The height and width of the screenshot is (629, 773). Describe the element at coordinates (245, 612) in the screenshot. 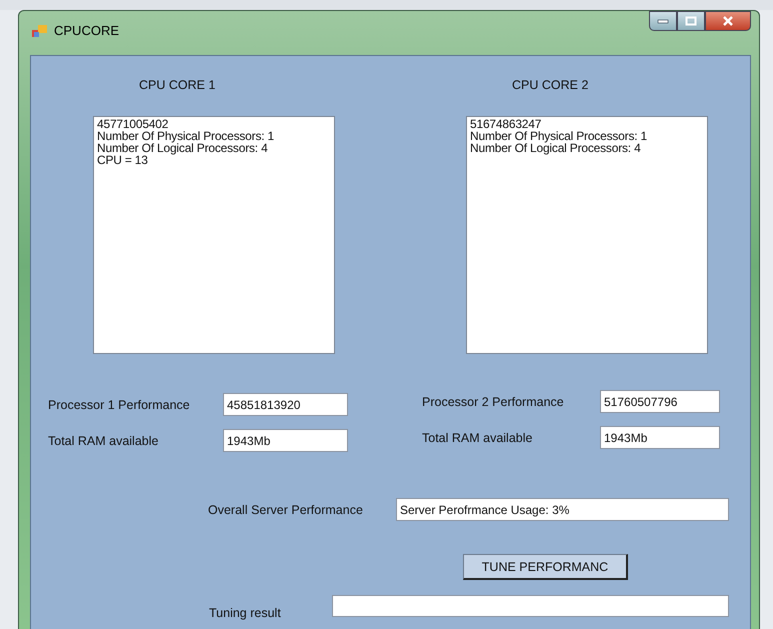

I see `field-label: Tuning result` at that location.